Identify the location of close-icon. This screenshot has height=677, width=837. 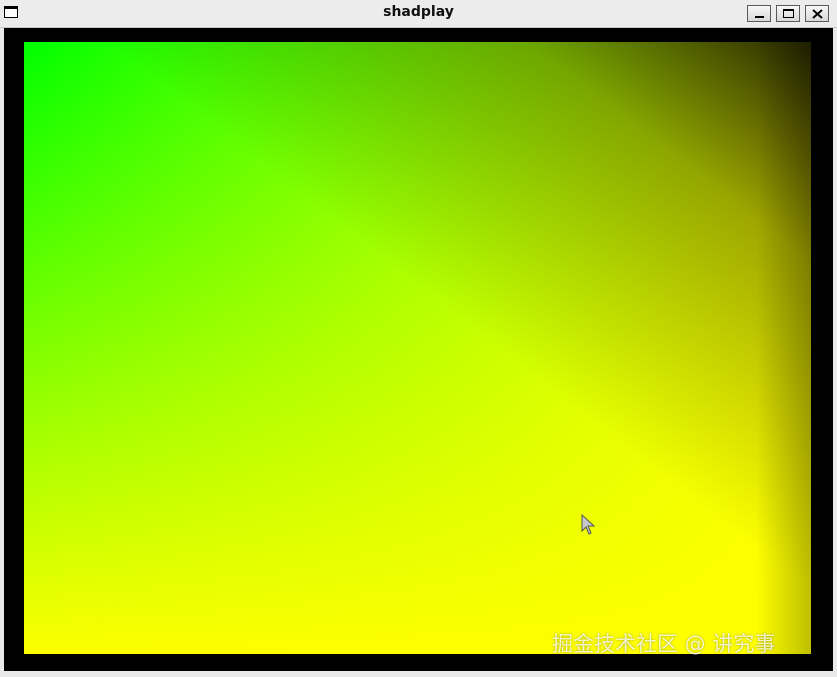
(817, 14).